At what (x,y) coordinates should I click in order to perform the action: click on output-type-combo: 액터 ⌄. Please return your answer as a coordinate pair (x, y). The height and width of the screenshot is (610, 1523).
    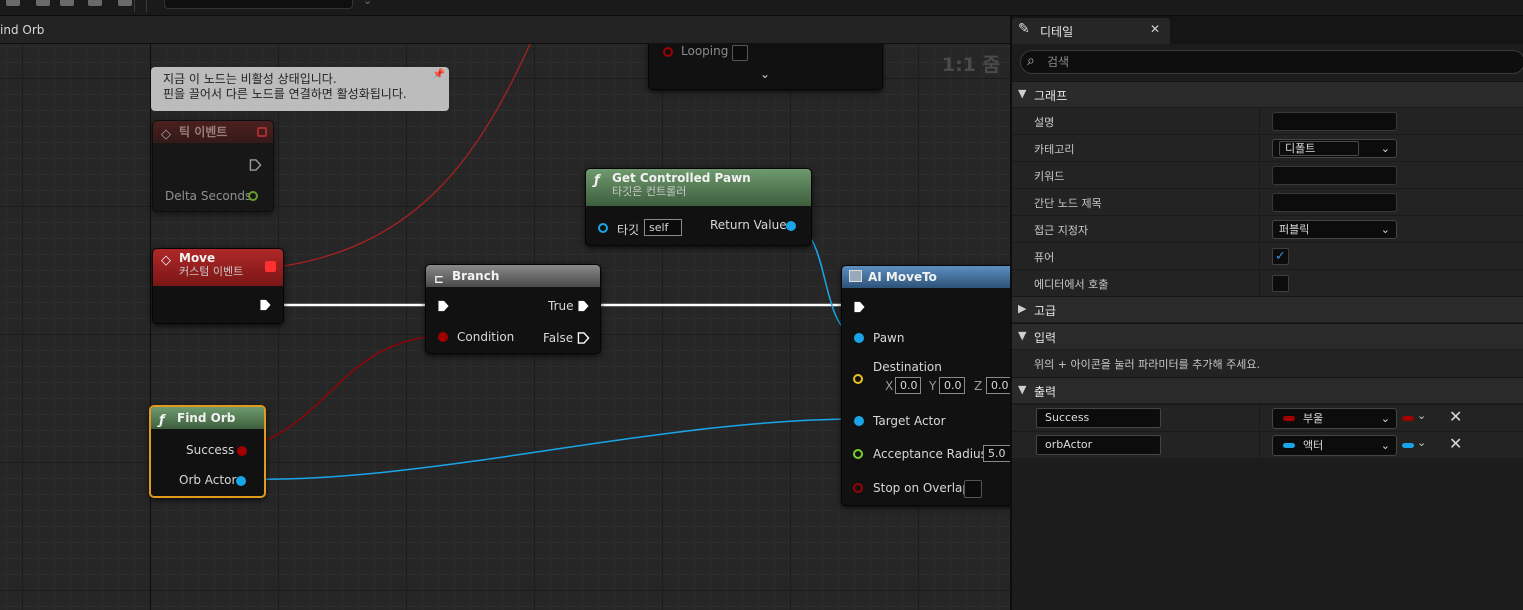
    Looking at the image, I should click on (1334, 445).